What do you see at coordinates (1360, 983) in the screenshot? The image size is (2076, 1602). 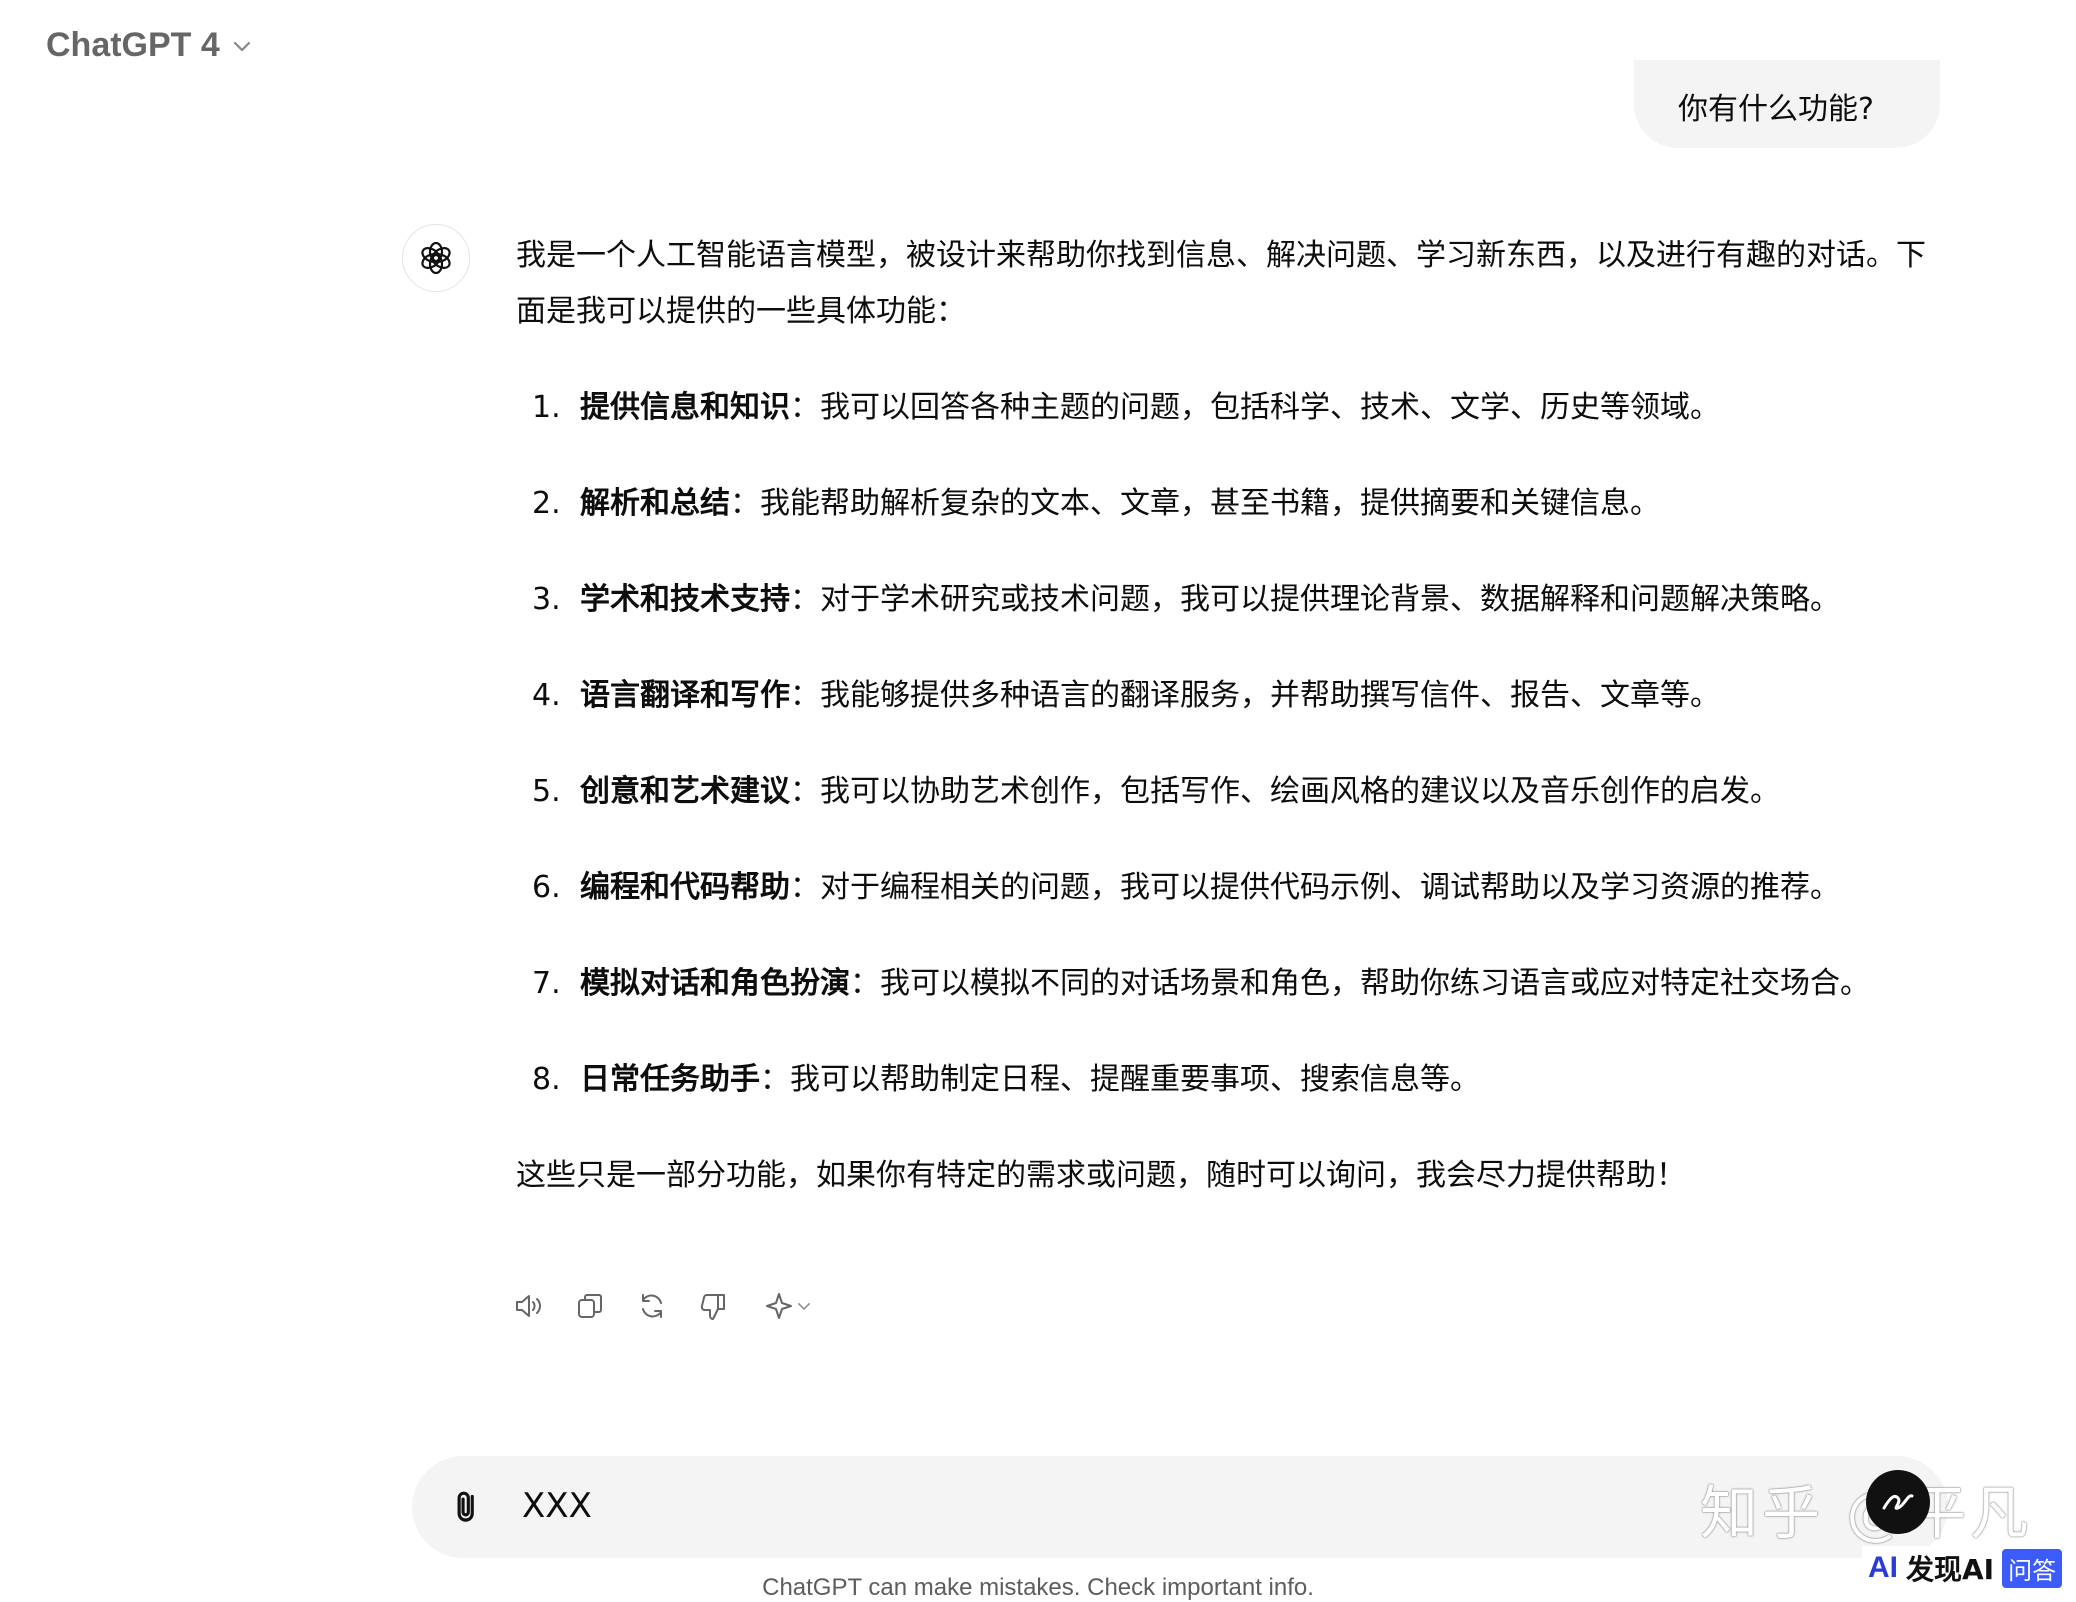 I see `item-text: ：我可以模拟不同的对话场景和角色，帮助你练习语言或应对特定社交场合。` at bounding box center [1360, 983].